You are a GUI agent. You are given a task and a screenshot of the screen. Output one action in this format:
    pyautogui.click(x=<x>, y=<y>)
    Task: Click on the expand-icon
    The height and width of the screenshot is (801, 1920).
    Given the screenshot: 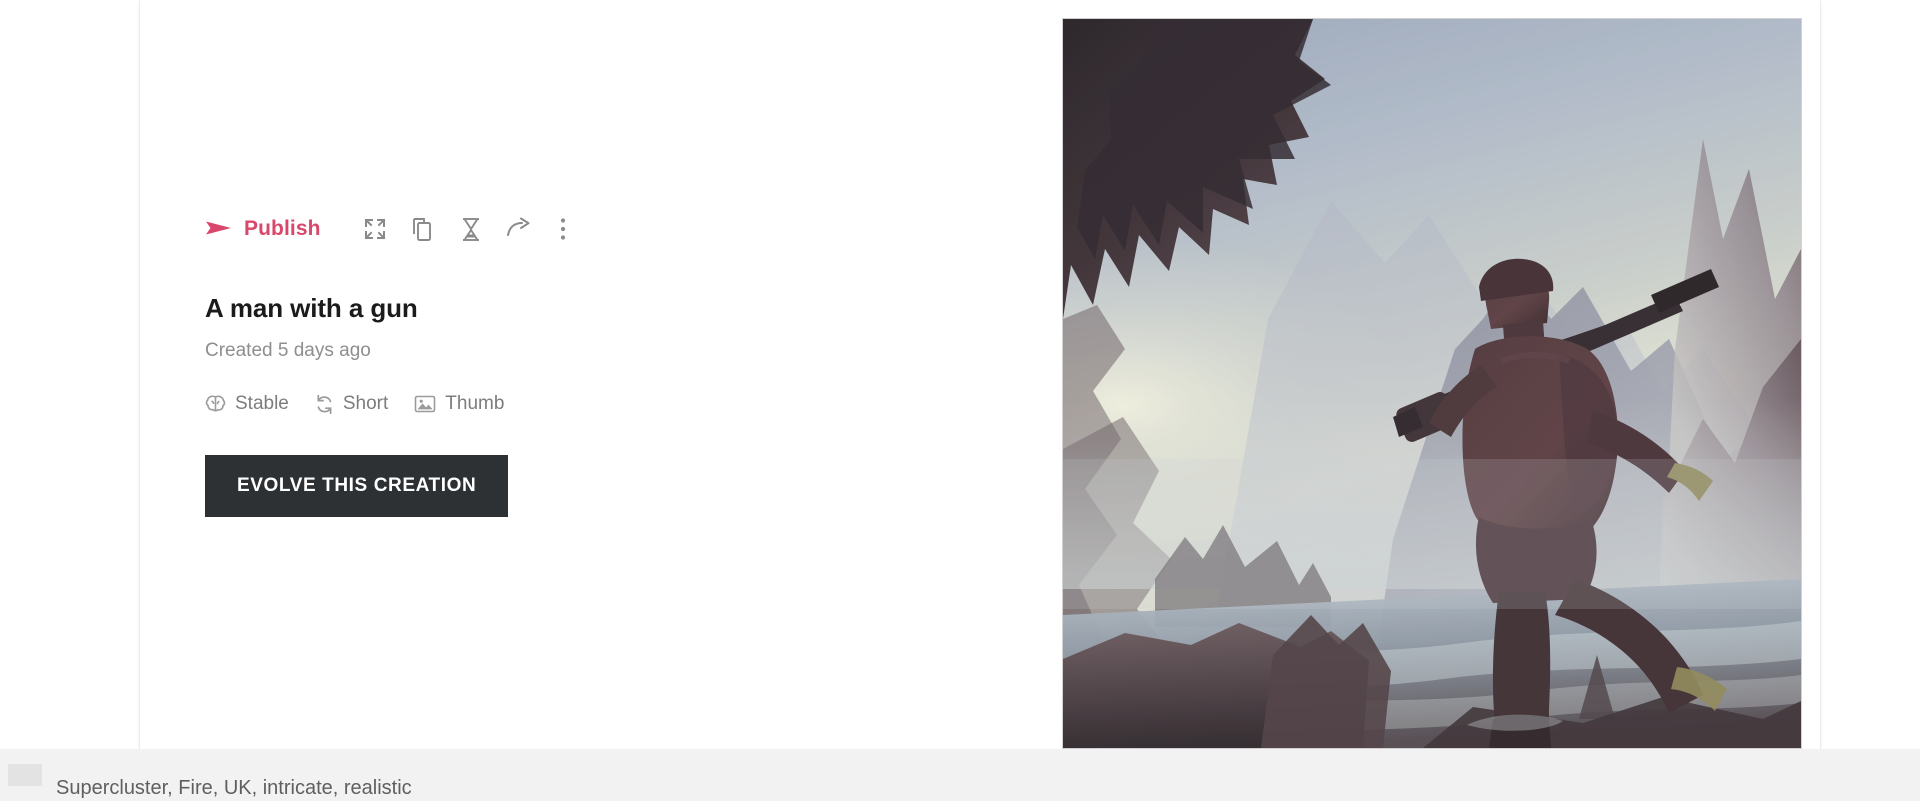 What is the action you would take?
    pyautogui.click(x=375, y=229)
    